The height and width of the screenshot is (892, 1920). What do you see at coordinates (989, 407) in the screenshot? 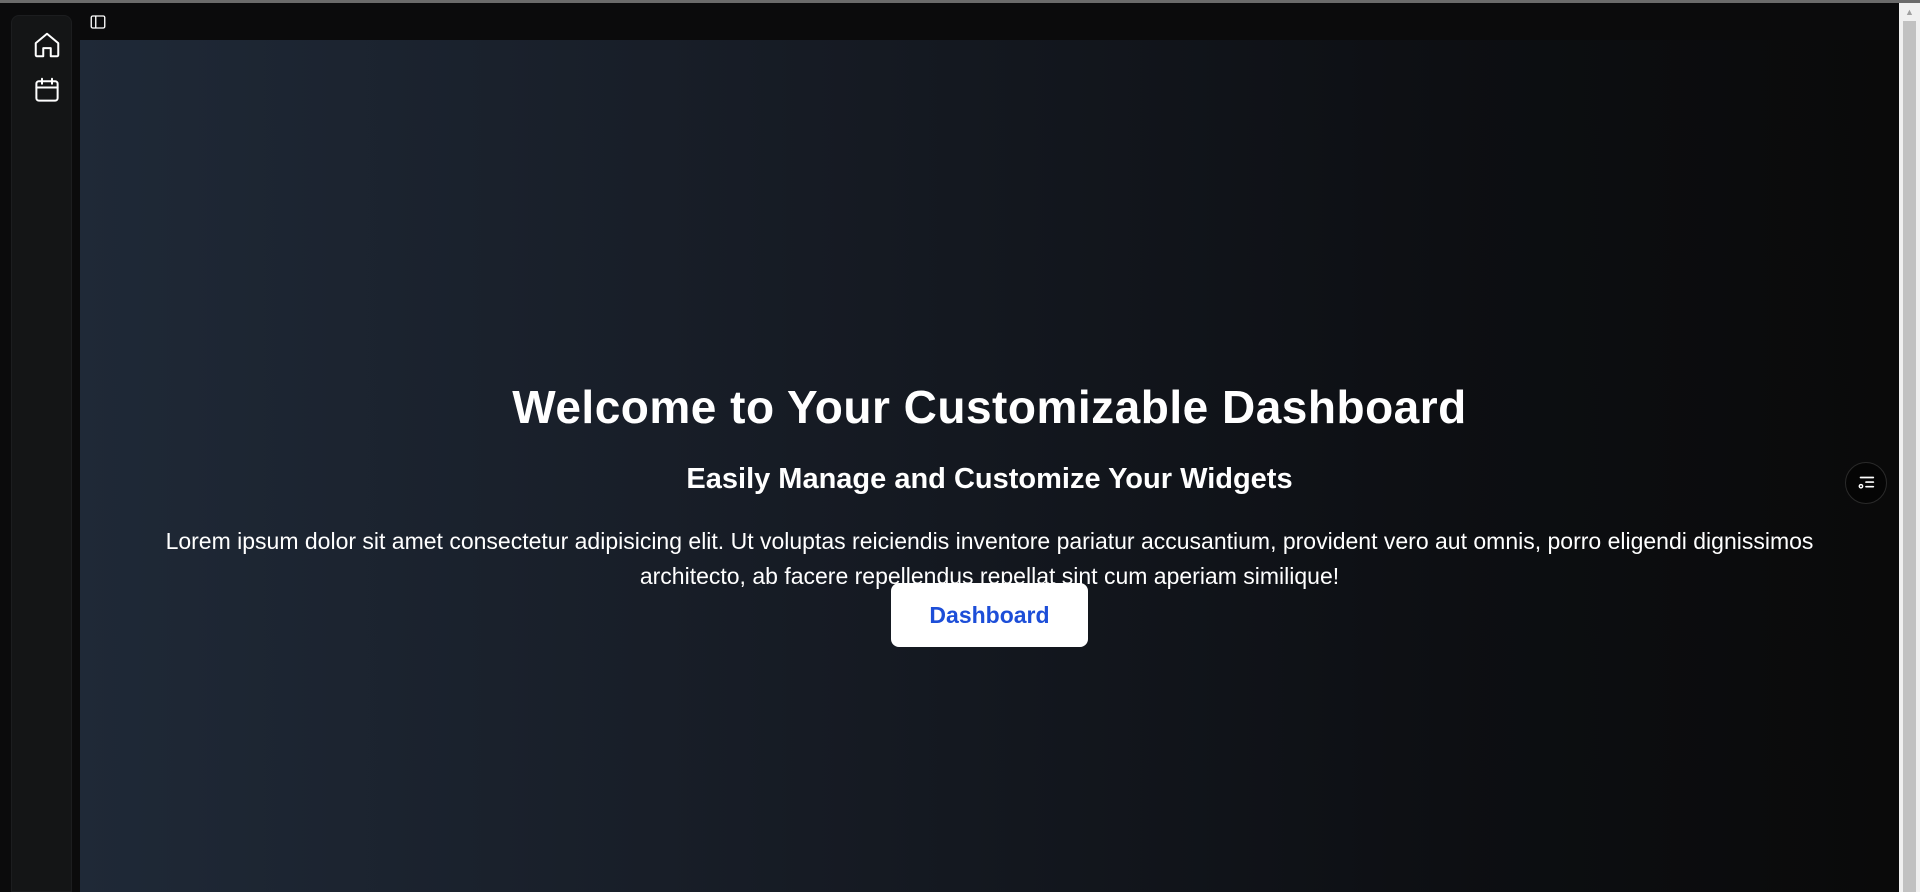
I see `hero-title: Welcome to Your Customizable Dashboard` at bounding box center [989, 407].